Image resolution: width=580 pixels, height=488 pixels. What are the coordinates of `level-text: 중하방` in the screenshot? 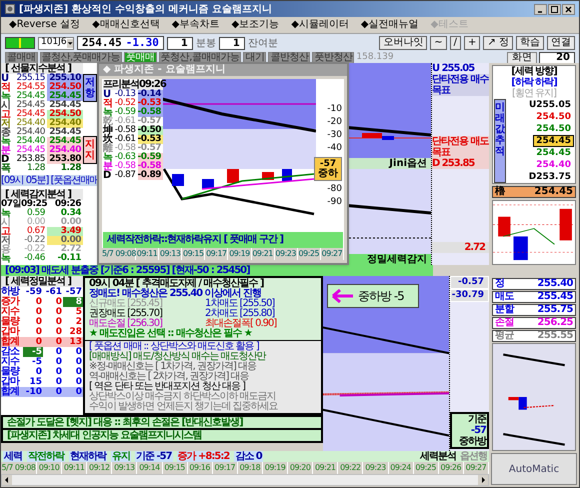 It's located at (472, 441).